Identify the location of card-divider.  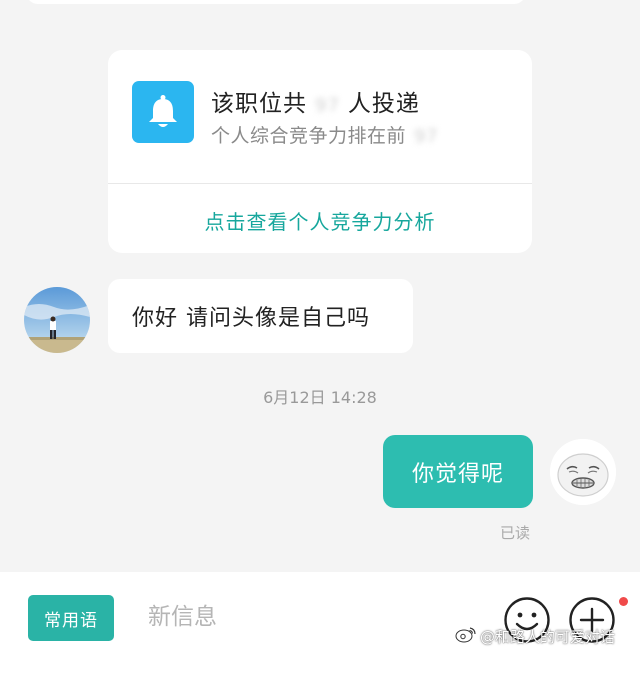
(320, 183).